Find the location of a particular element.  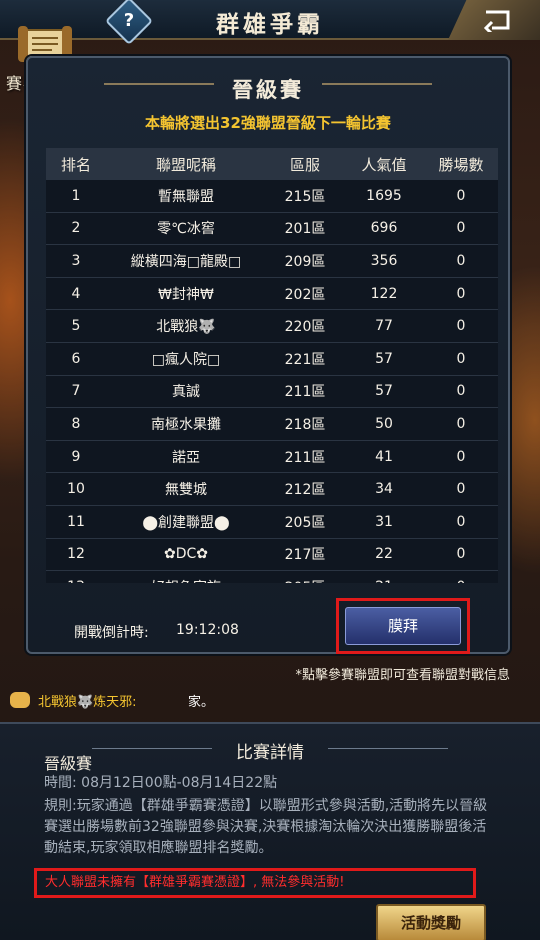

table-row: 3 縱橫四海□龍殿□ 209區 356 0 is located at coordinates (272, 261).